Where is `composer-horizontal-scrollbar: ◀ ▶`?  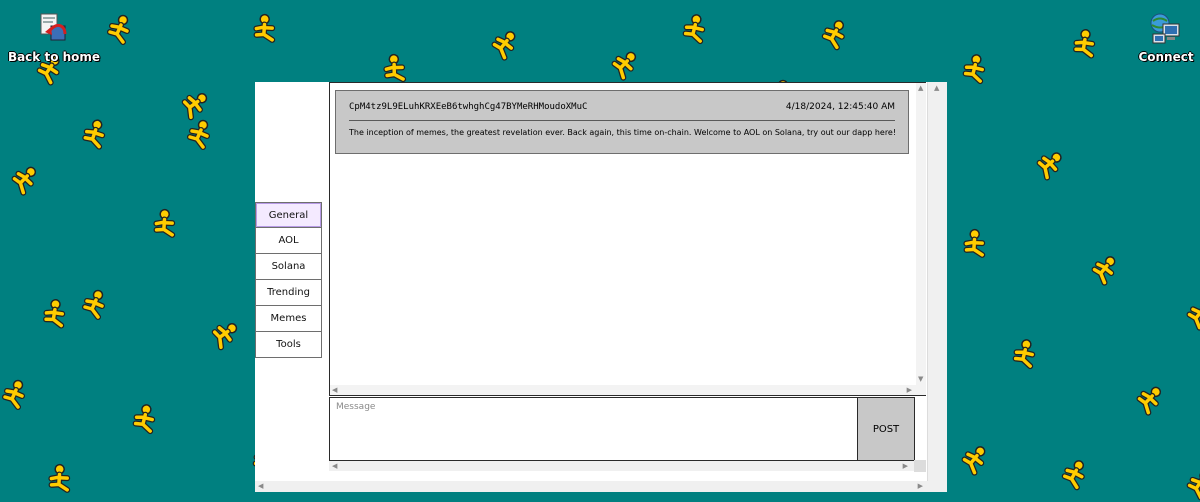
composer-horizontal-scrollbar: ◀ ▶ is located at coordinates (627, 466).